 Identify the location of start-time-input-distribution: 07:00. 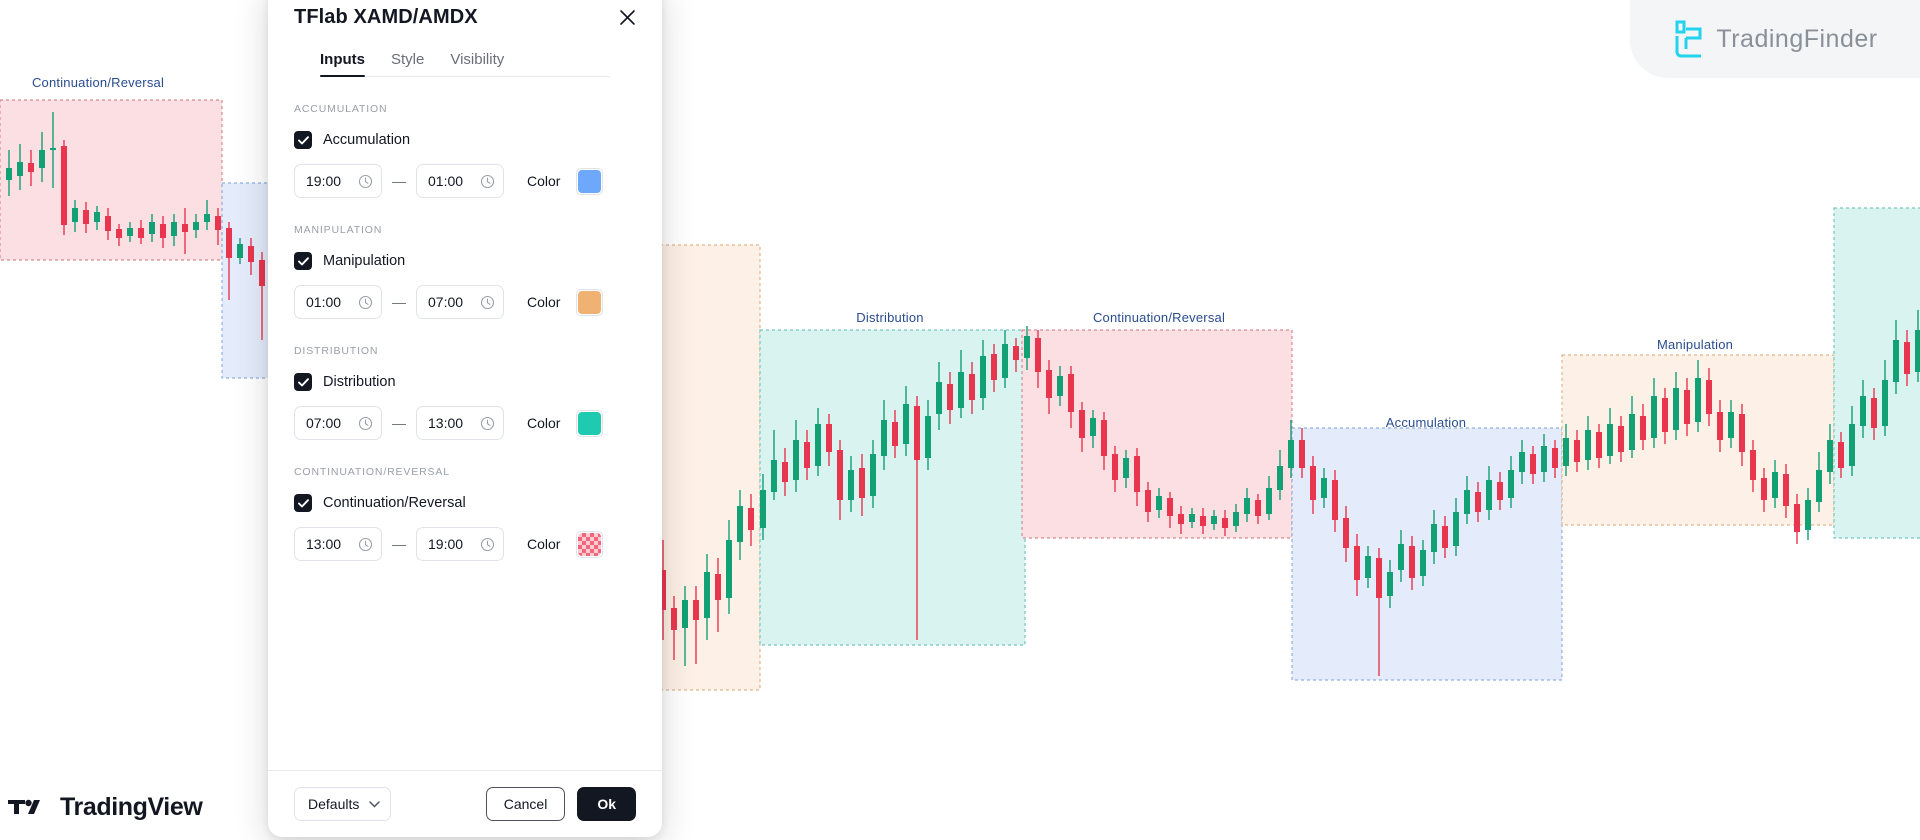
(338, 423).